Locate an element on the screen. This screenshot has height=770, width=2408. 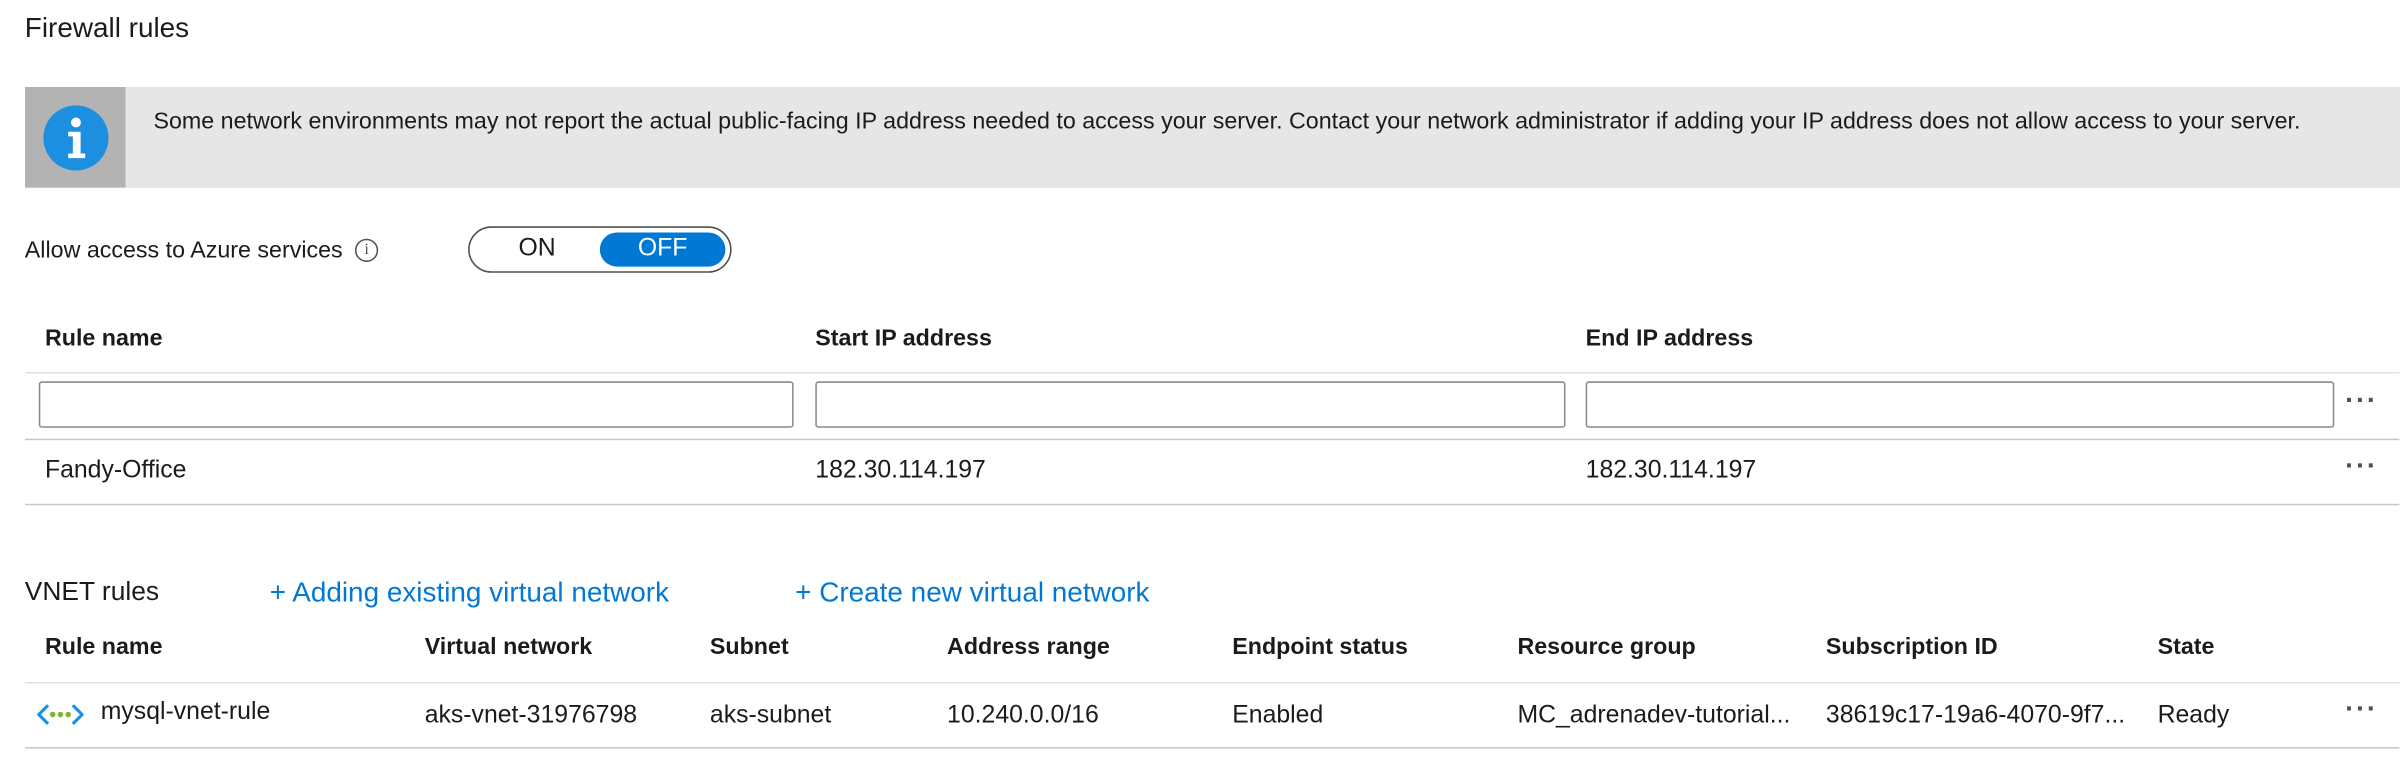
firewall-rules-title: Firewall rules is located at coordinates (107, 28).